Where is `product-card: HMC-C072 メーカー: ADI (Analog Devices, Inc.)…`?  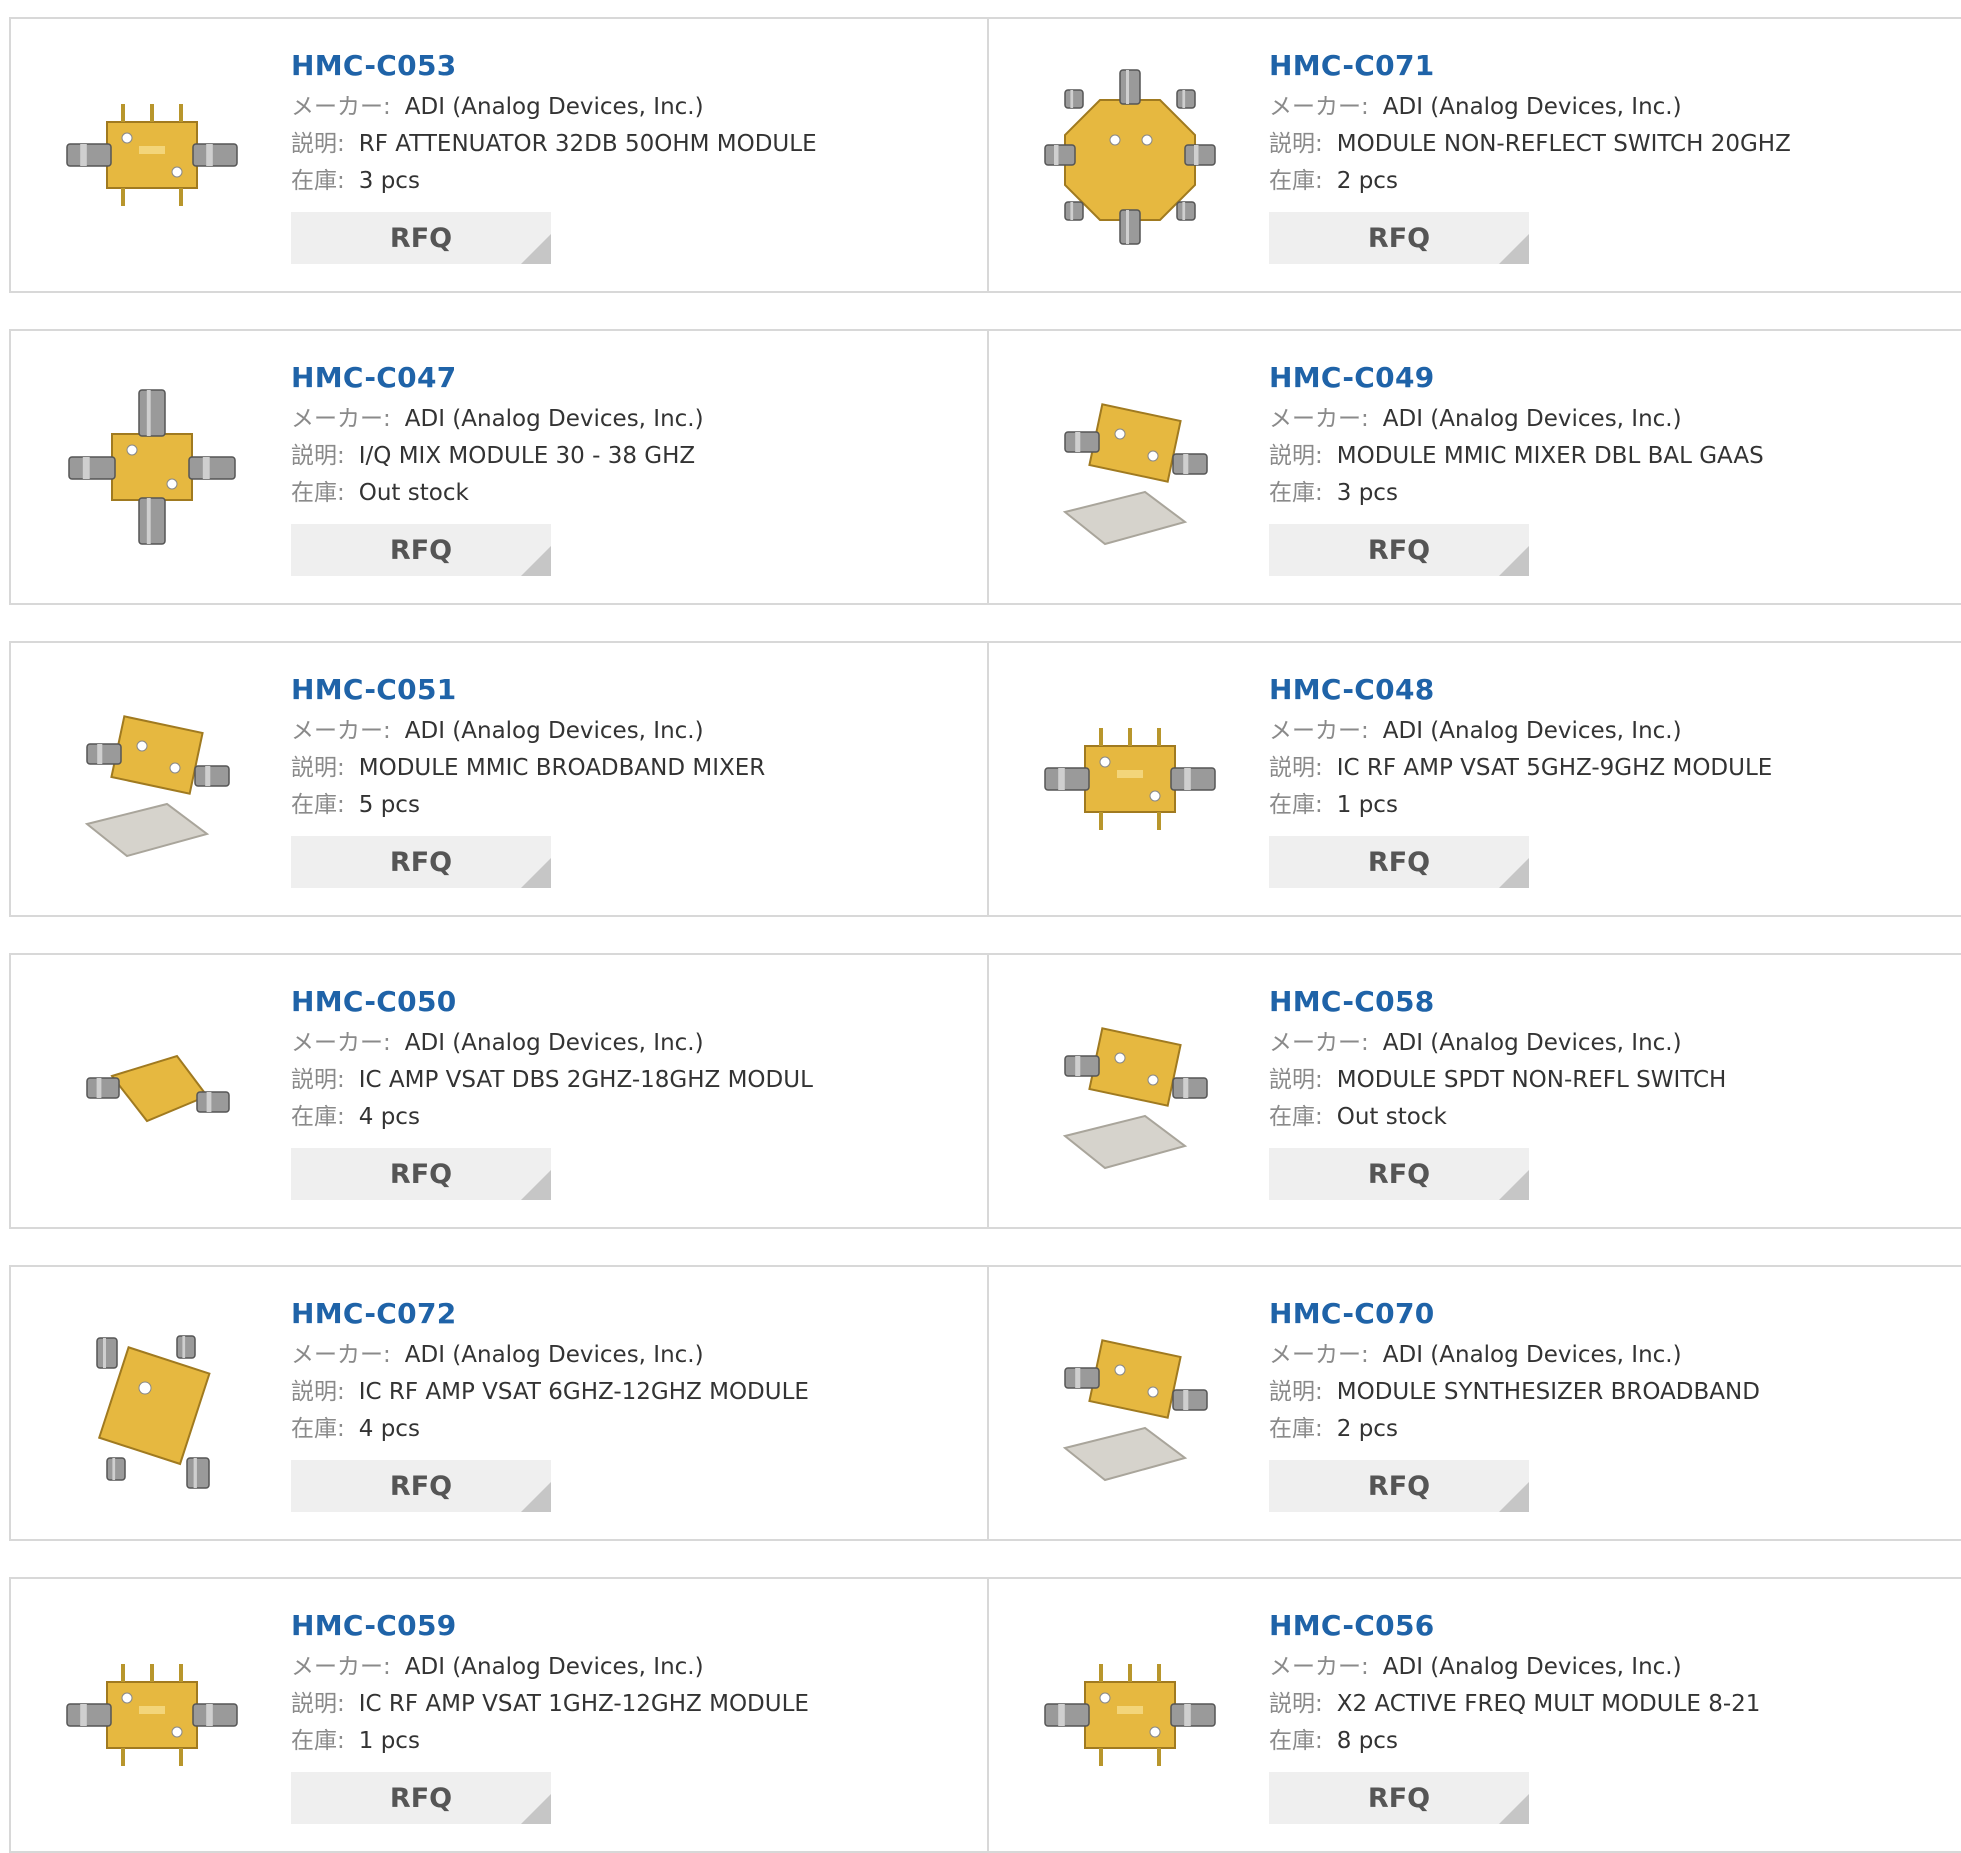 product-card: HMC-C072 メーカー: ADI (Analog Devices, Inc.)… is located at coordinates (499, 1403).